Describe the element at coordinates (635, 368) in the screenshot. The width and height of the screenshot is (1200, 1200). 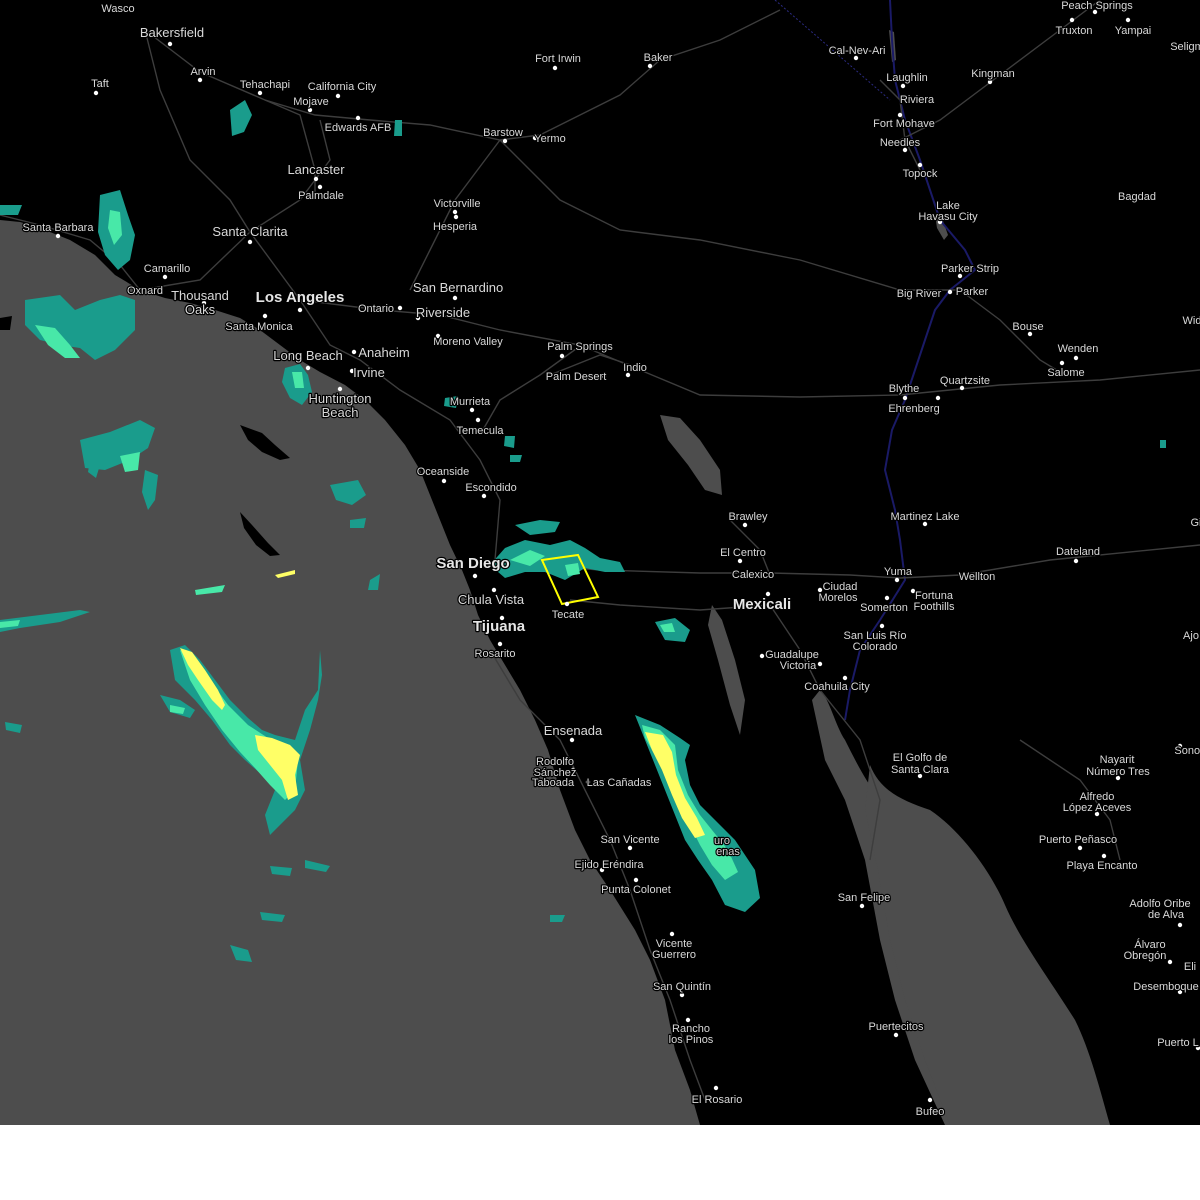
I see `place-label: Indio` at that location.